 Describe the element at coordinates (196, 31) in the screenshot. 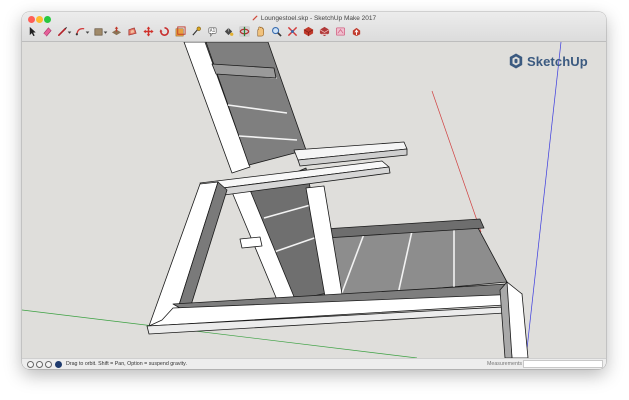

I see `tape-measure-tool-icon` at that location.